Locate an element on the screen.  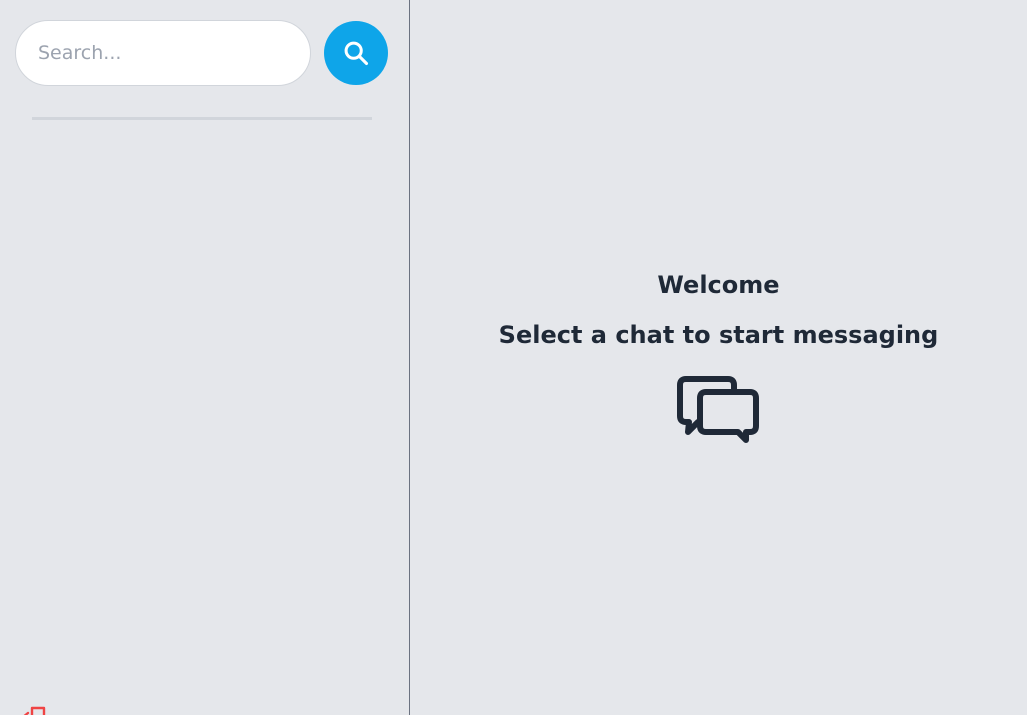
logout-icon is located at coordinates (34, 710).